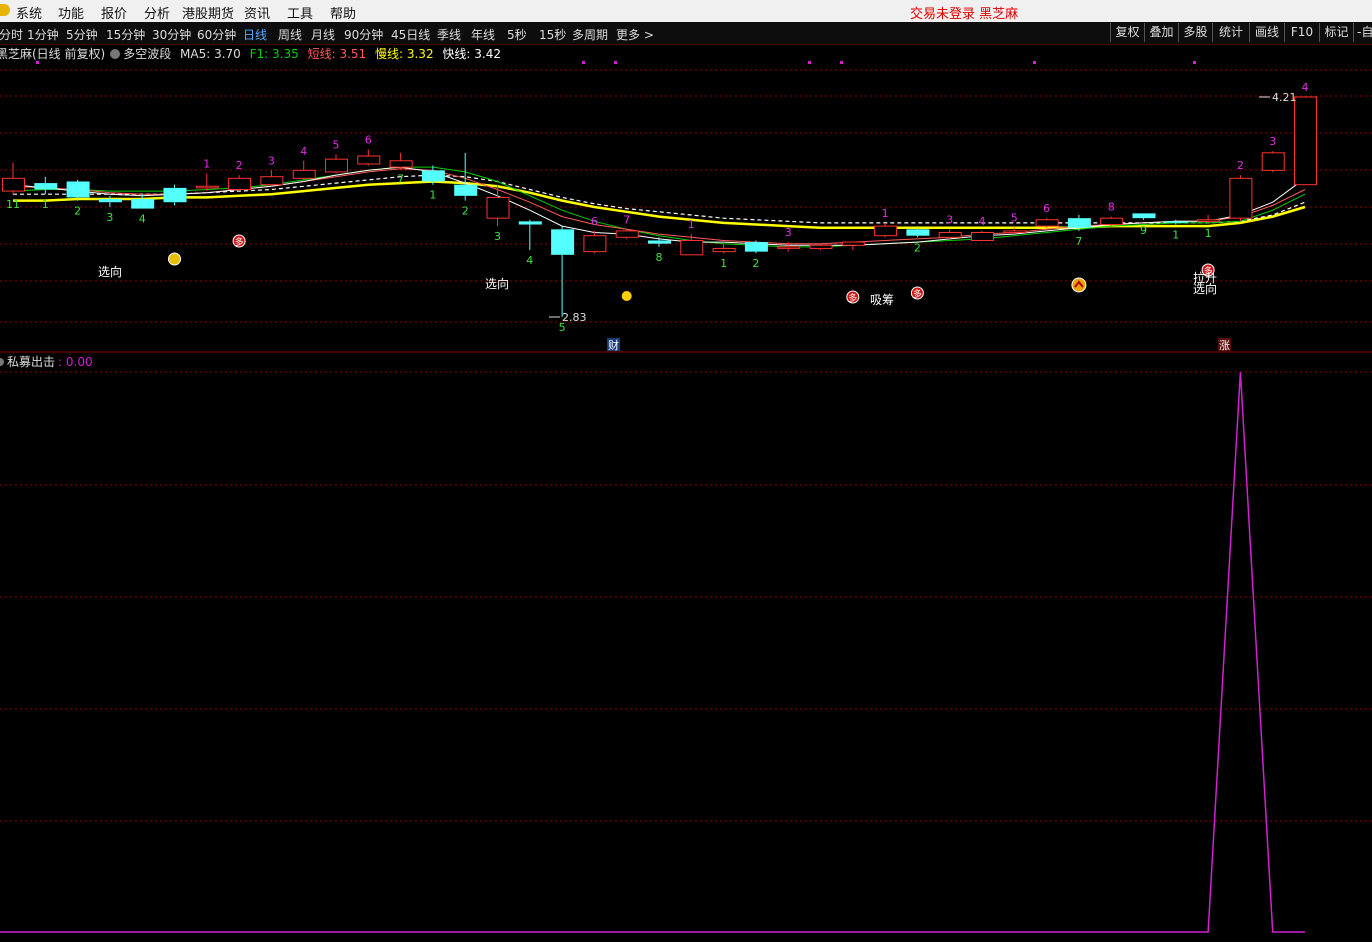  Describe the element at coordinates (949, 219) in the screenshot. I see `candle-count-label-29: 3` at that location.